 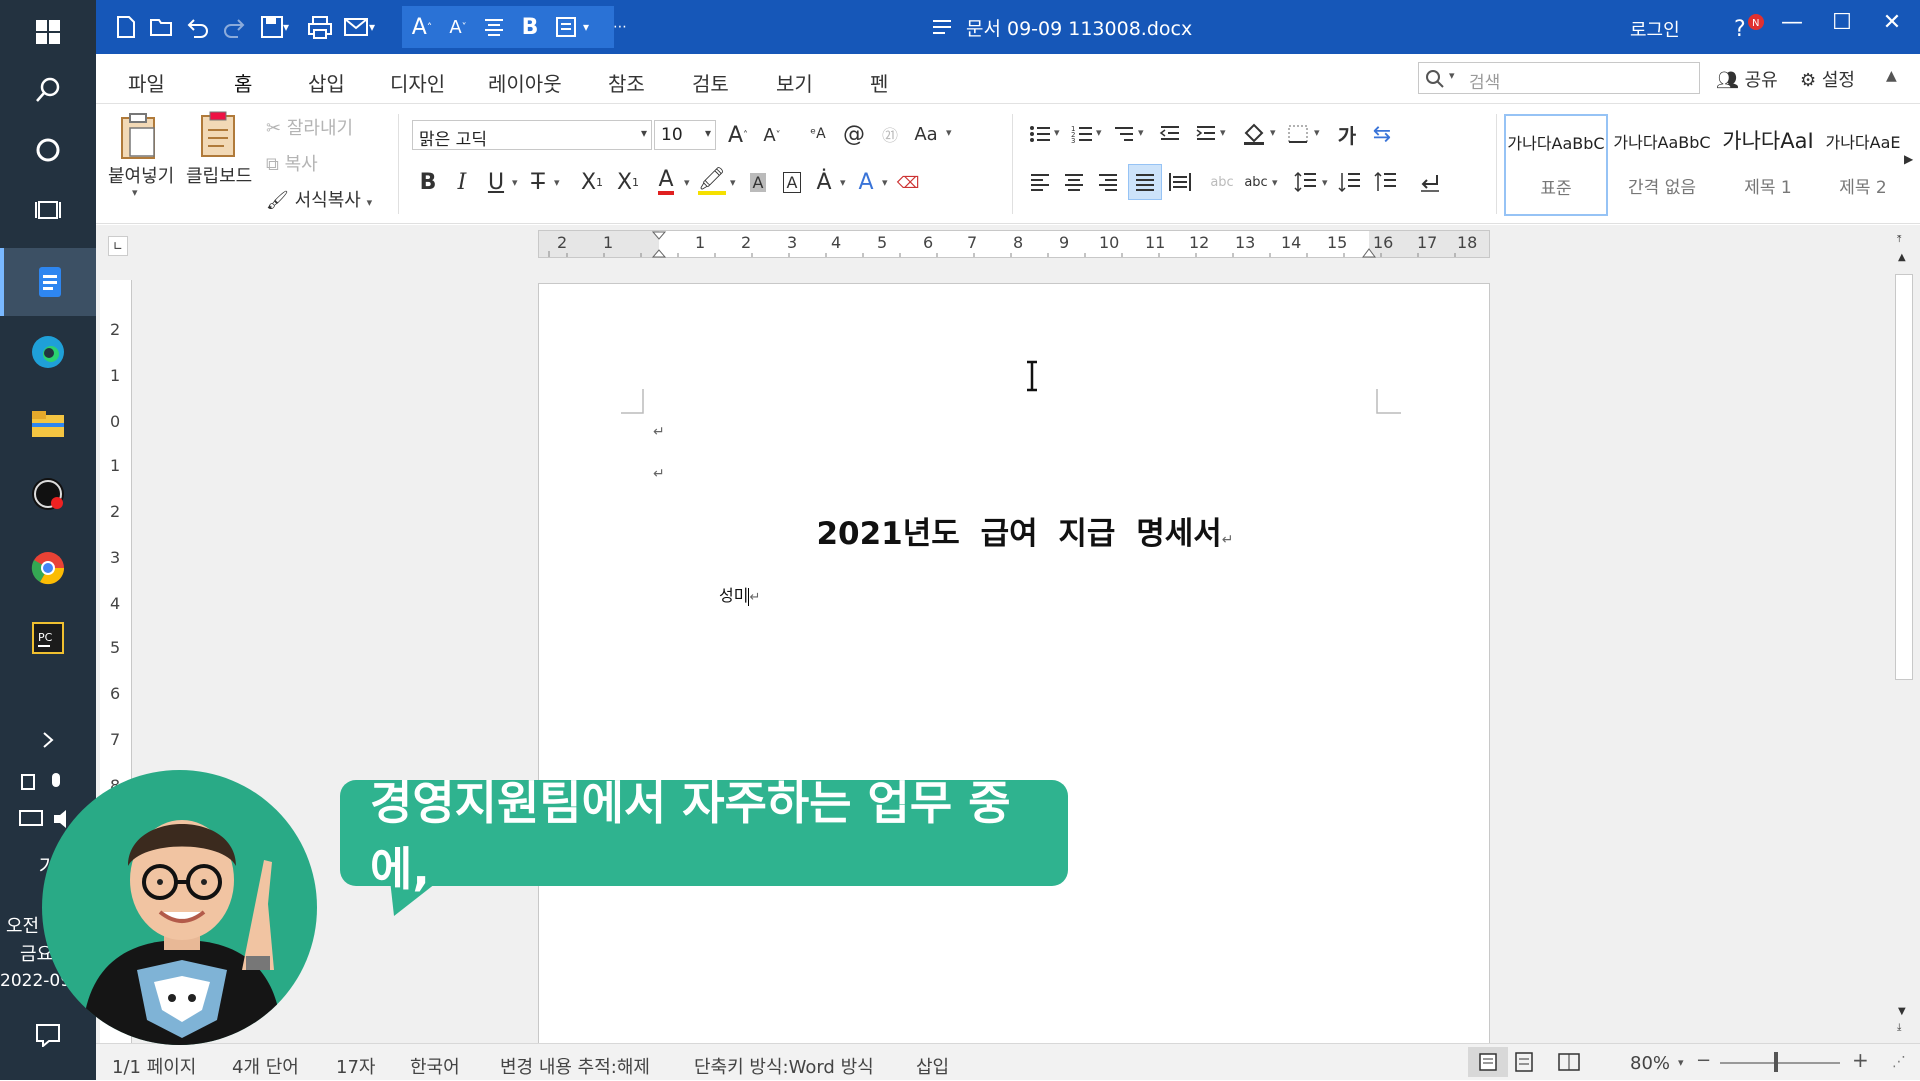 I want to click on close-button: ✕, so click(x=1892, y=22).